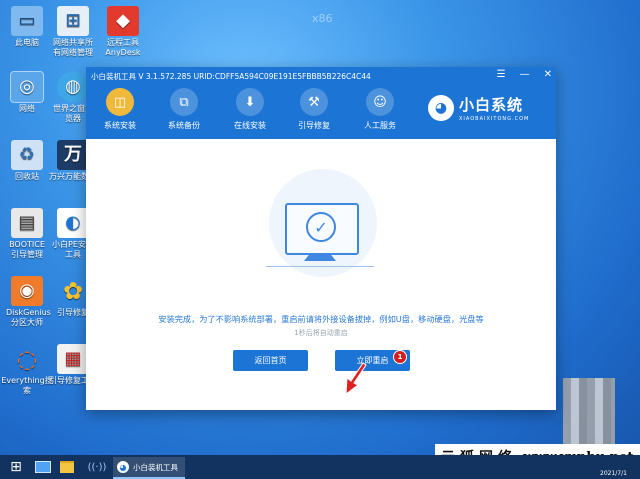 The height and width of the screenshot is (479, 640). What do you see at coordinates (314, 102) in the screenshot?
I see `toolbox-icon: ⚒` at bounding box center [314, 102].